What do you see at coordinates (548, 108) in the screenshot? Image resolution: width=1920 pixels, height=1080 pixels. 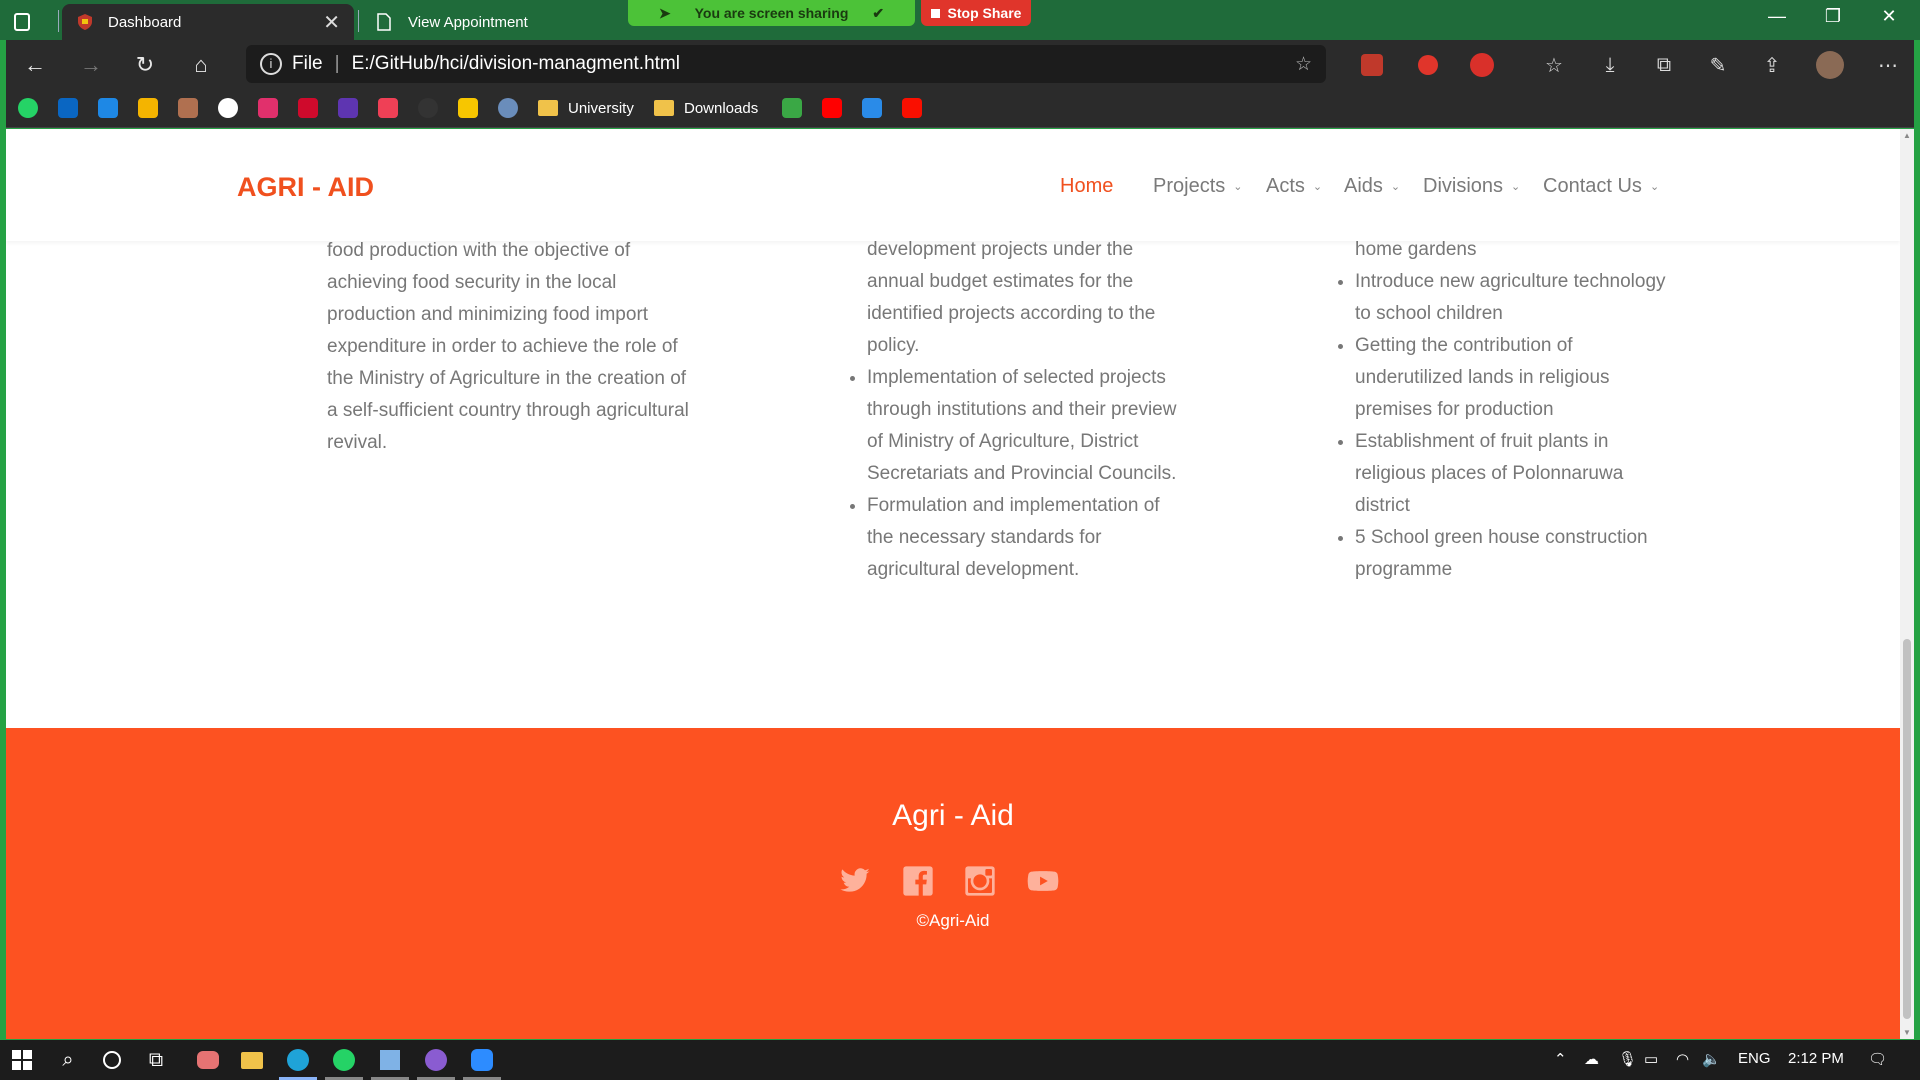 I see `folder-icon` at bounding box center [548, 108].